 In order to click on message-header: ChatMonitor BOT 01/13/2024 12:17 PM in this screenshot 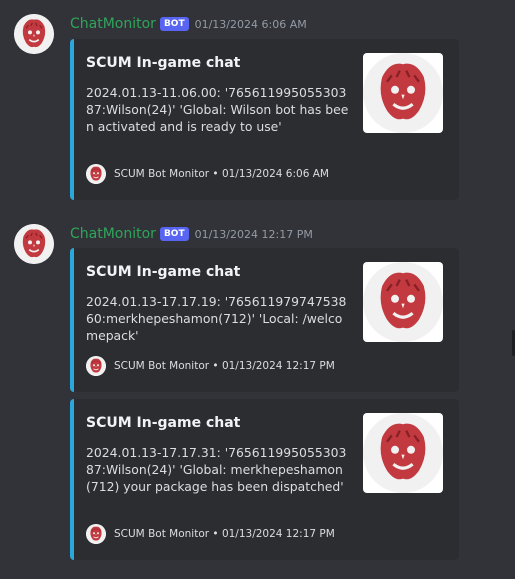, I will do `click(191, 234)`.